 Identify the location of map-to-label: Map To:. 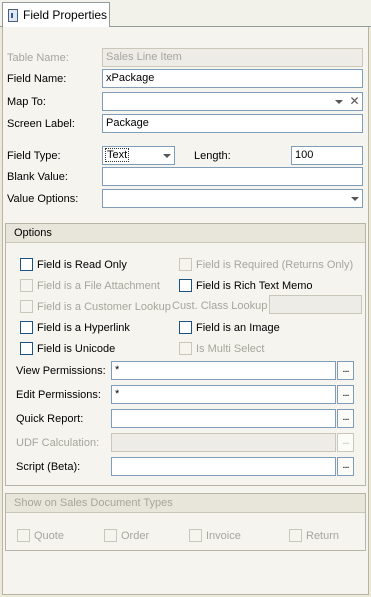
(26, 102).